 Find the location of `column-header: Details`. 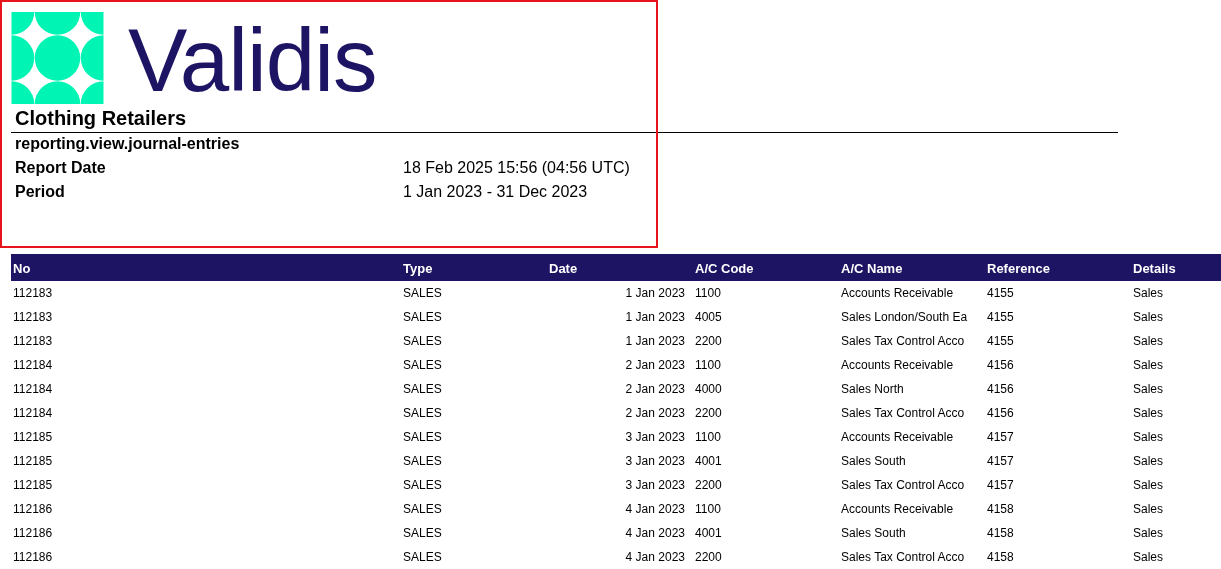

column-header: Details is located at coordinates (1176, 267).